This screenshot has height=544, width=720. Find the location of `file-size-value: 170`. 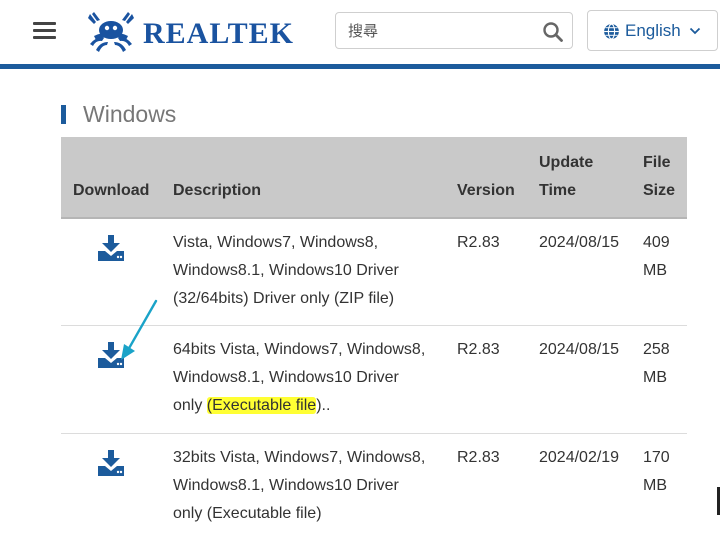

file-size-value: 170 is located at coordinates (656, 457).